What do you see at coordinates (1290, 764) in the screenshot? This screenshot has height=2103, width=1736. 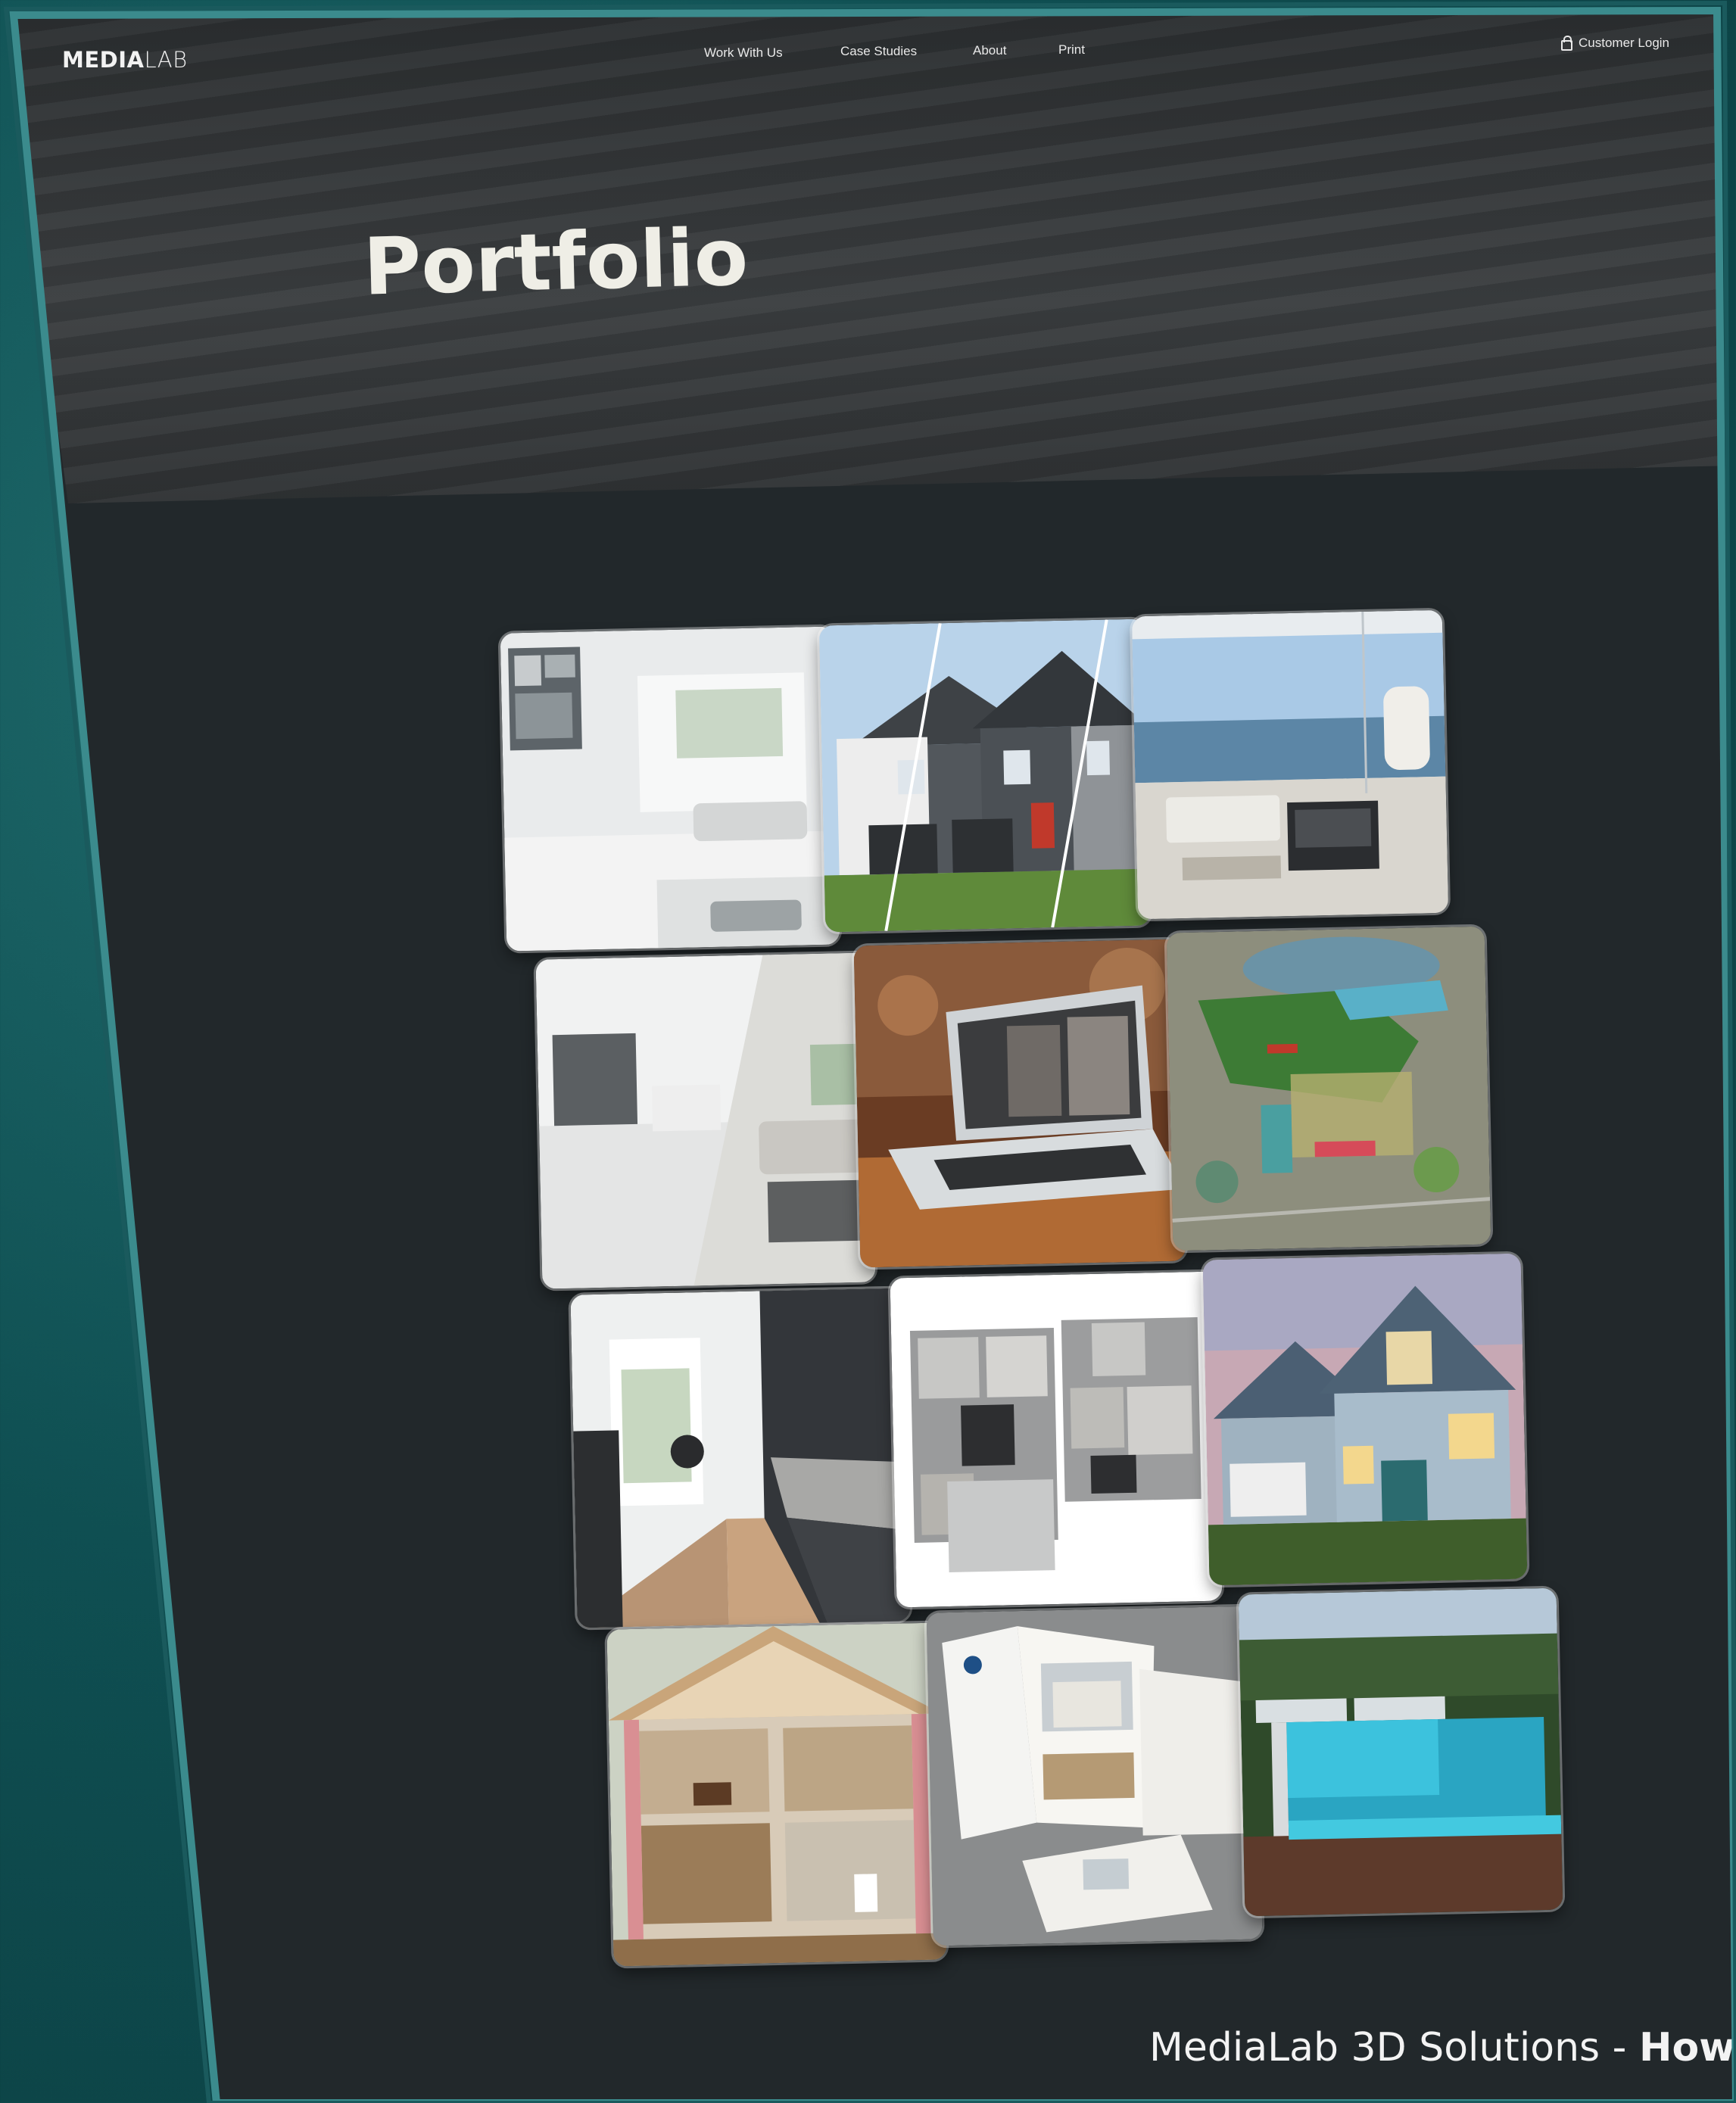 I see `ocean-view-living-room-image` at bounding box center [1290, 764].